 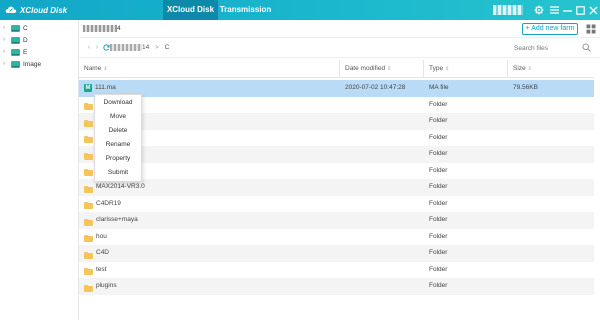 What do you see at coordinates (336, 237) in the screenshot?
I see `table-row: hou Folder` at bounding box center [336, 237].